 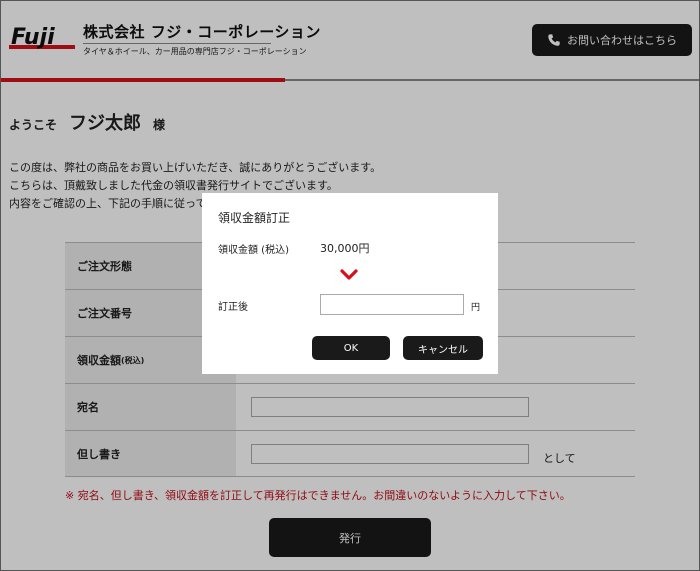 What do you see at coordinates (254, 218) in the screenshot?
I see `dialog-title: 領収金額訂正` at bounding box center [254, 218].